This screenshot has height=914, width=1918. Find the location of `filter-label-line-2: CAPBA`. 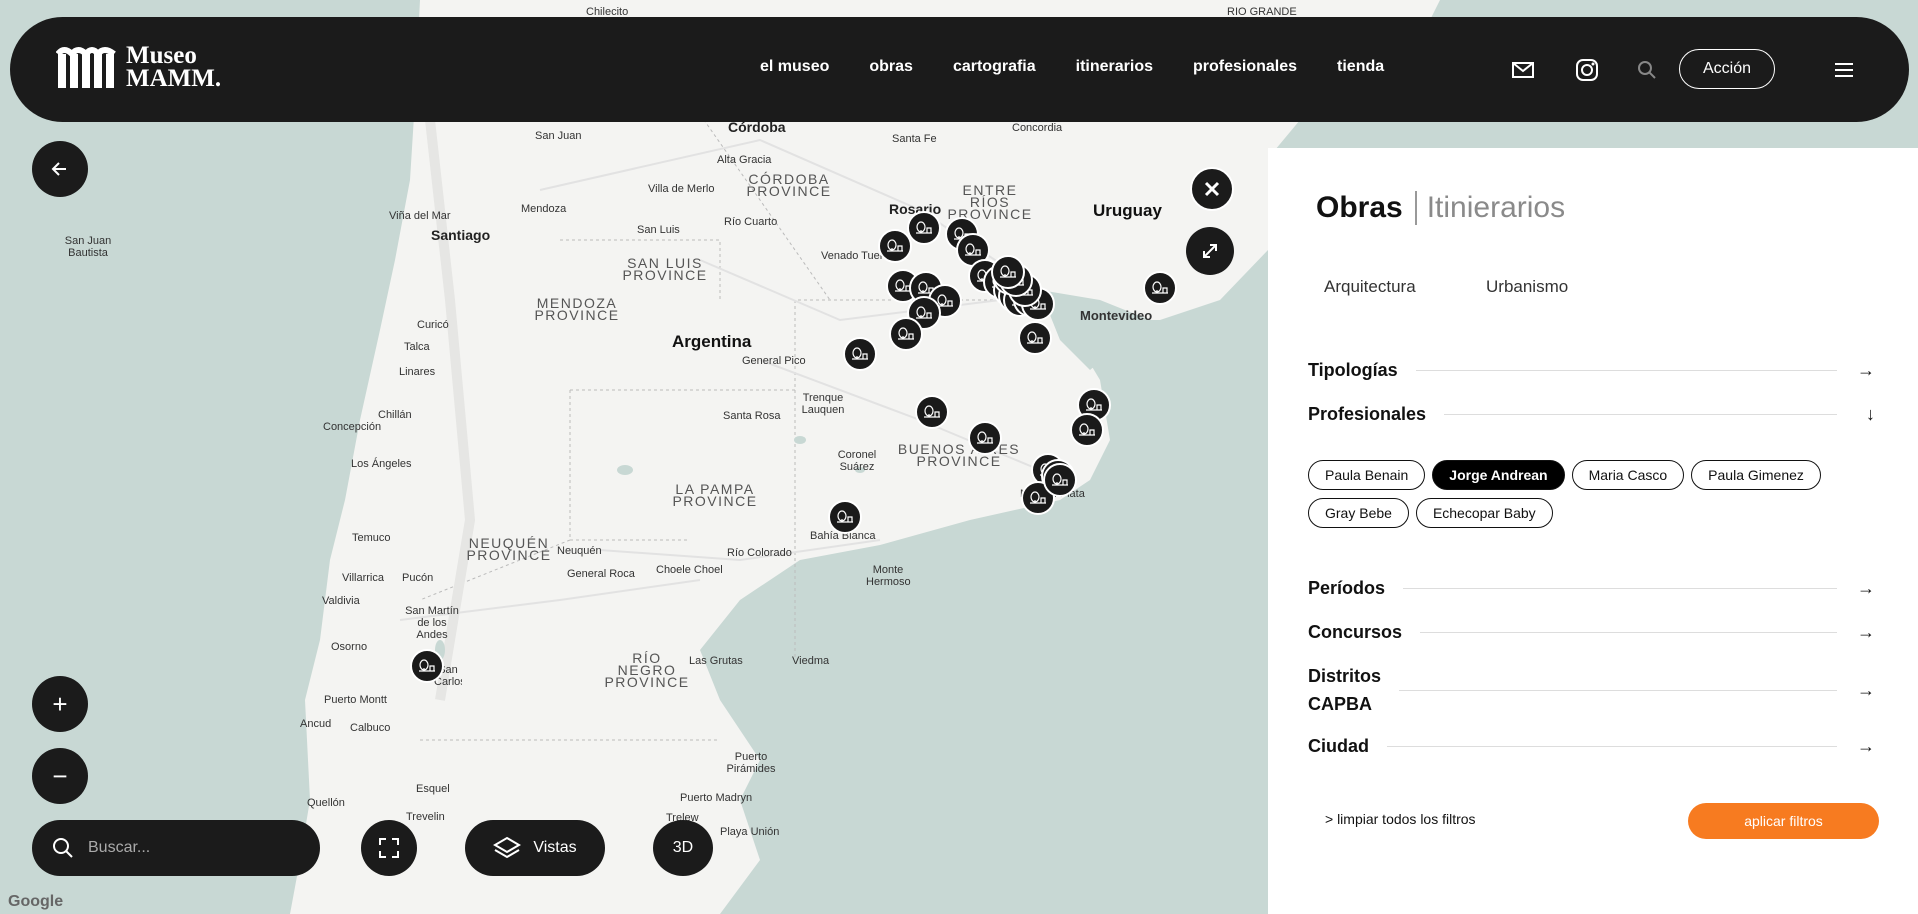

filter-label-line-2: CAPBA is located at coordinates (1340, 704).